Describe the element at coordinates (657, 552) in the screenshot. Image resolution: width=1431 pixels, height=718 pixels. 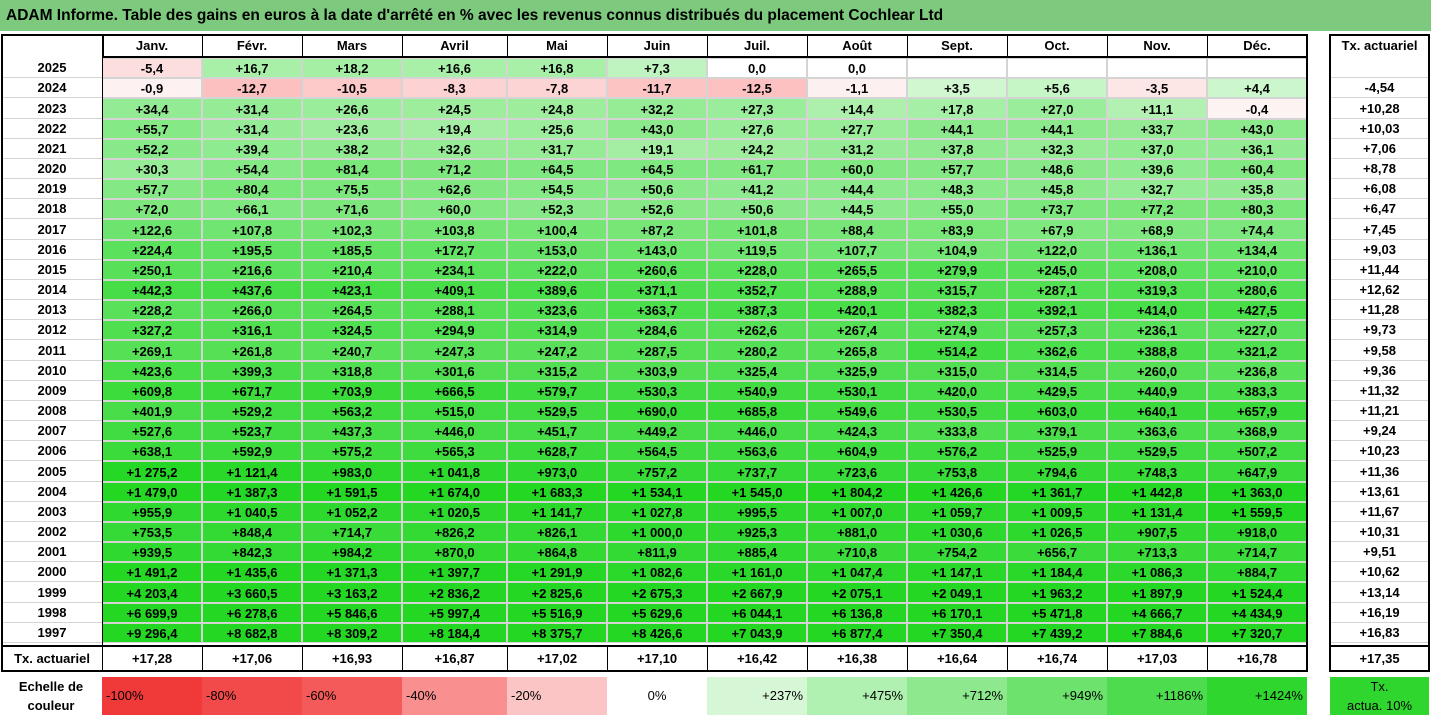
I see `table-cell: +811,9` at that location.